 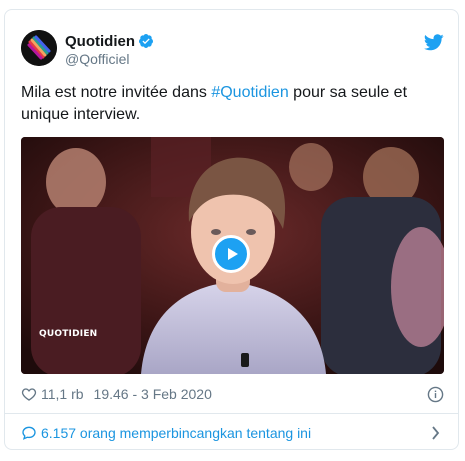 What do you see at coordinates (29, 433) in the screenshot?
I see `reply-icon` at bounding box center [29, 433].